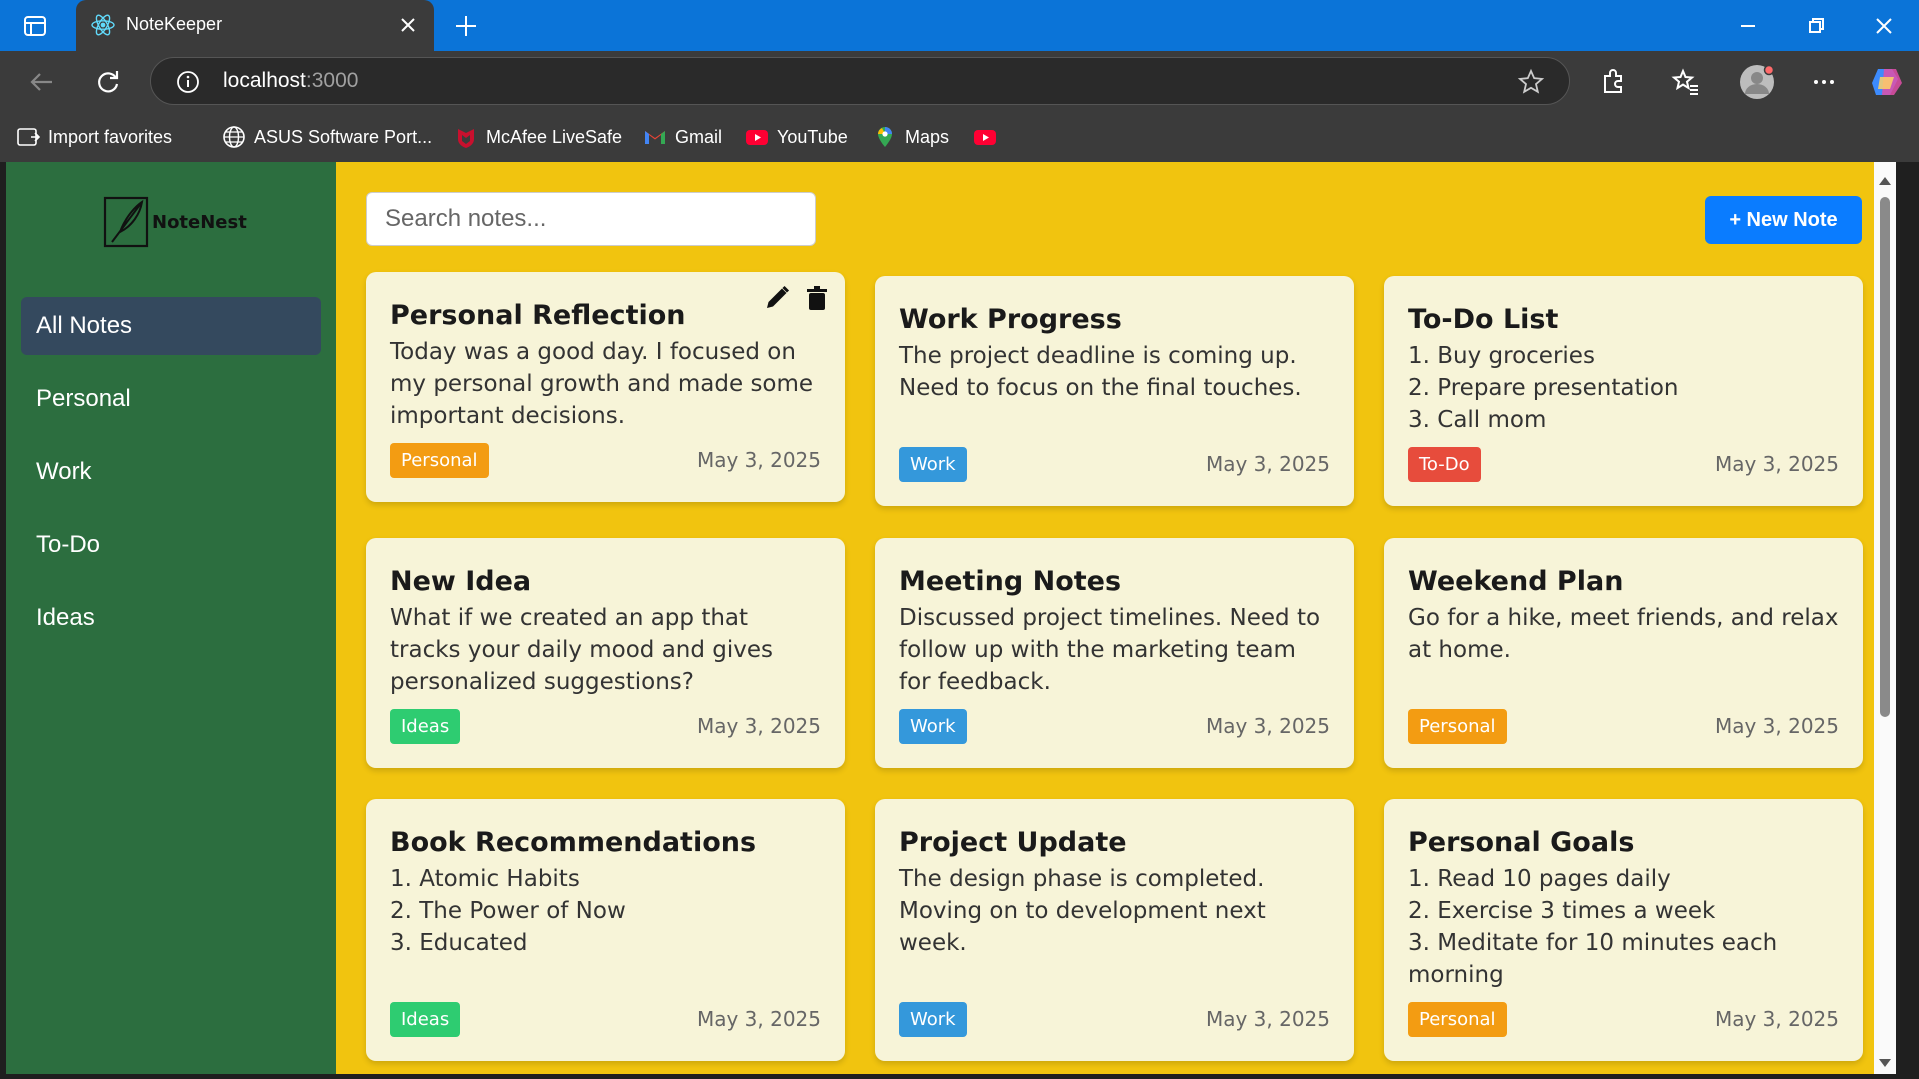 This screenshot has height=1079, width=1919. What do you see at coordinates (1885, 178) in the screenshot?
I see `scroll-up-arrow-icon` at bounding box center [1885, 178].